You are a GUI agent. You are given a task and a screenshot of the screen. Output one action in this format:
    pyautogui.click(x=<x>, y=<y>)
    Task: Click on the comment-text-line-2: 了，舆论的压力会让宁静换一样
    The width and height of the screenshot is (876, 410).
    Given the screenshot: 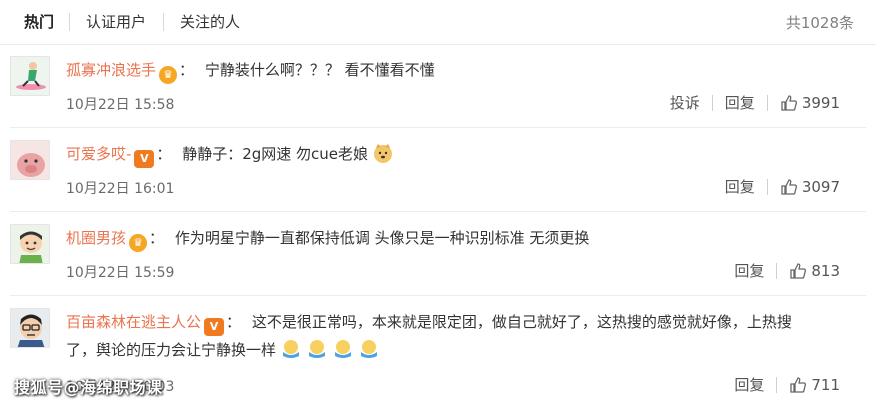 What is the action you would take?
    pyautogui.click(x=223, y=350)
    